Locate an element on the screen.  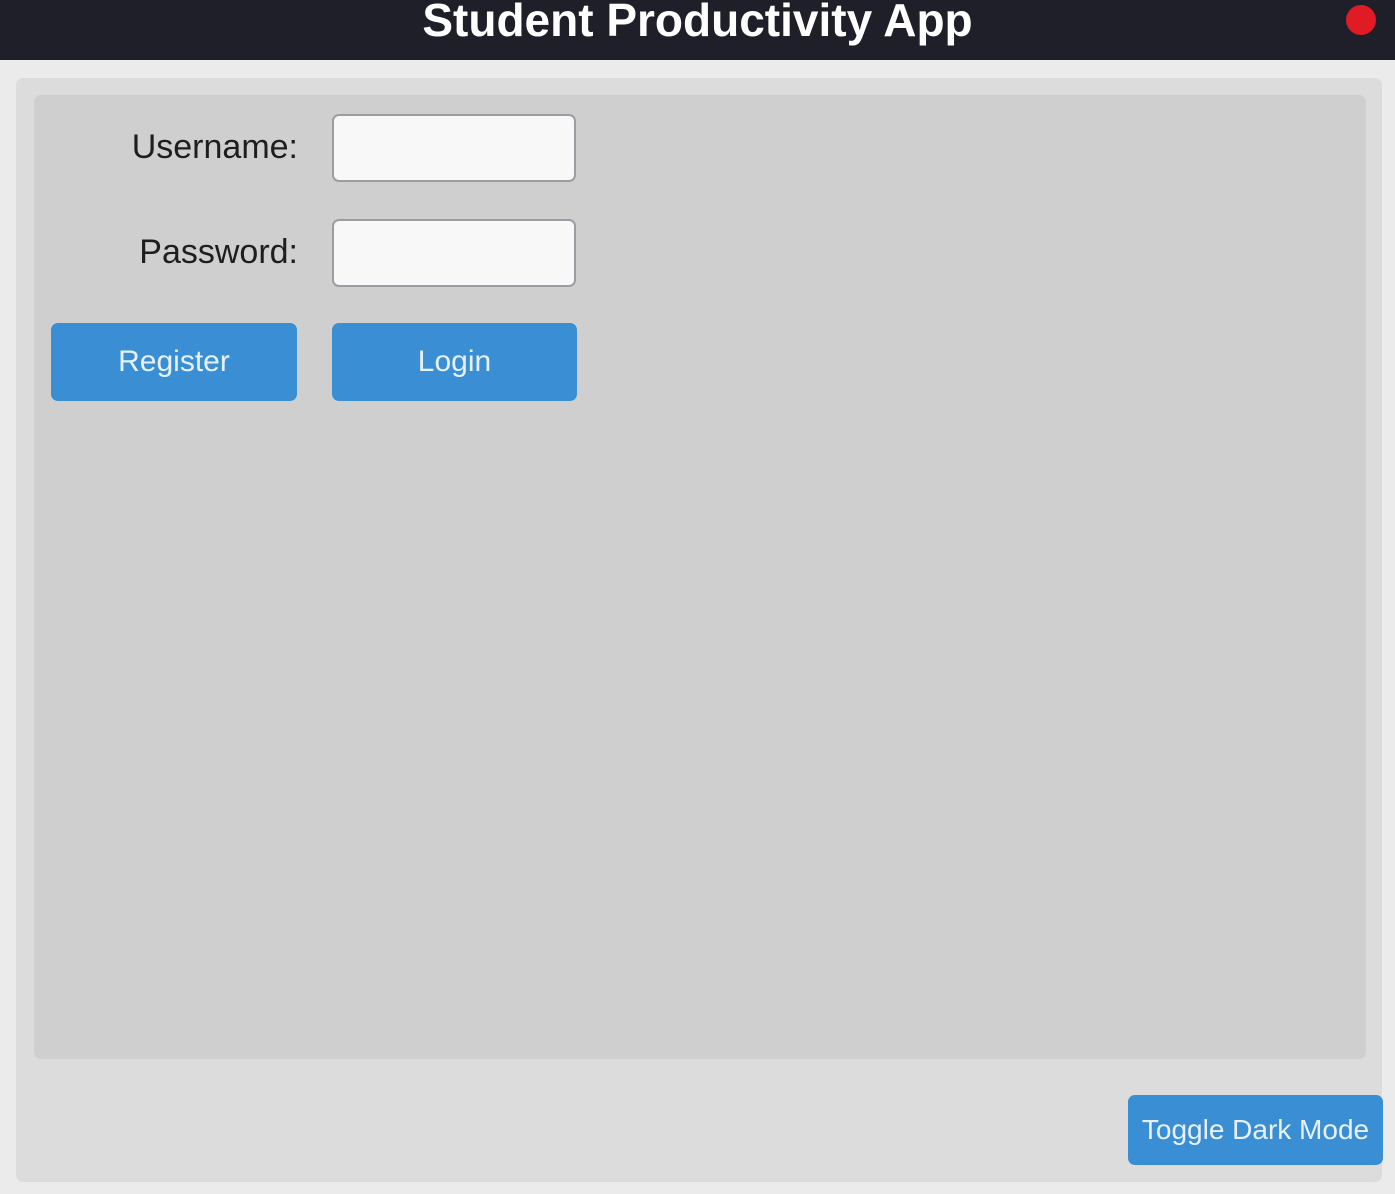
username-input is located at coordinates (454, 148).